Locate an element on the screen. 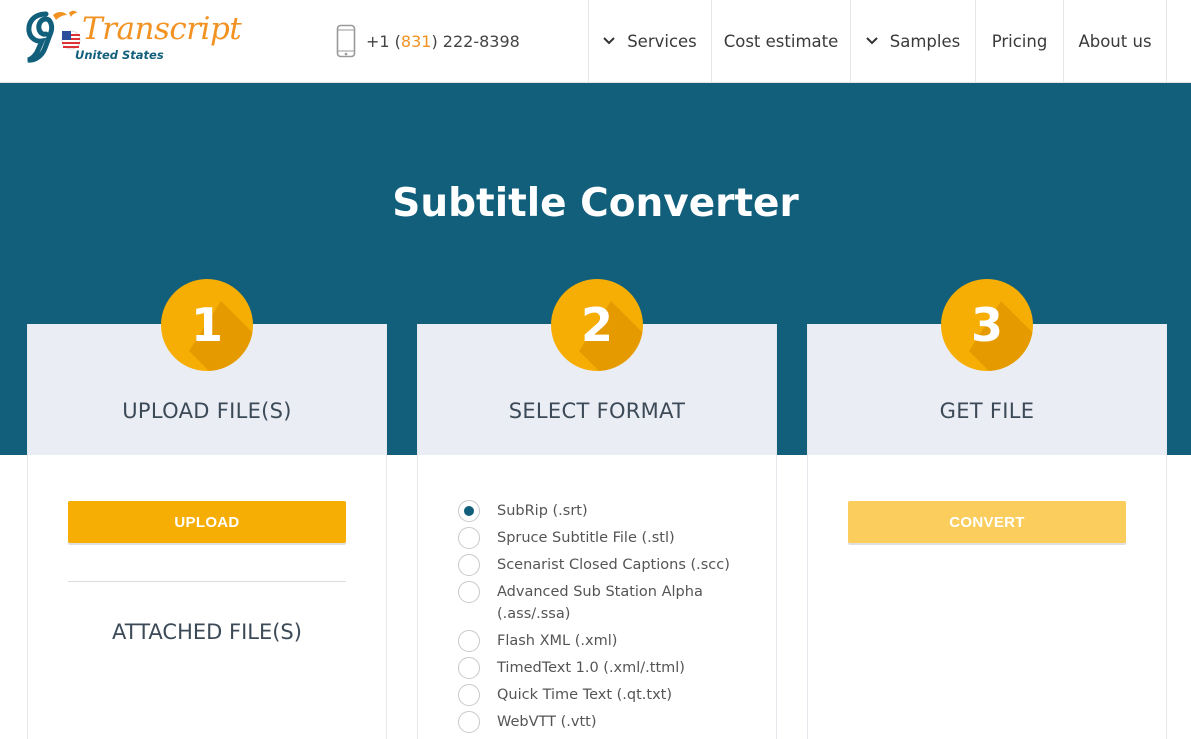 The height and width of the screenshot is (739, 1191). logo: Transcript United States is located at coordinates (141, 37).